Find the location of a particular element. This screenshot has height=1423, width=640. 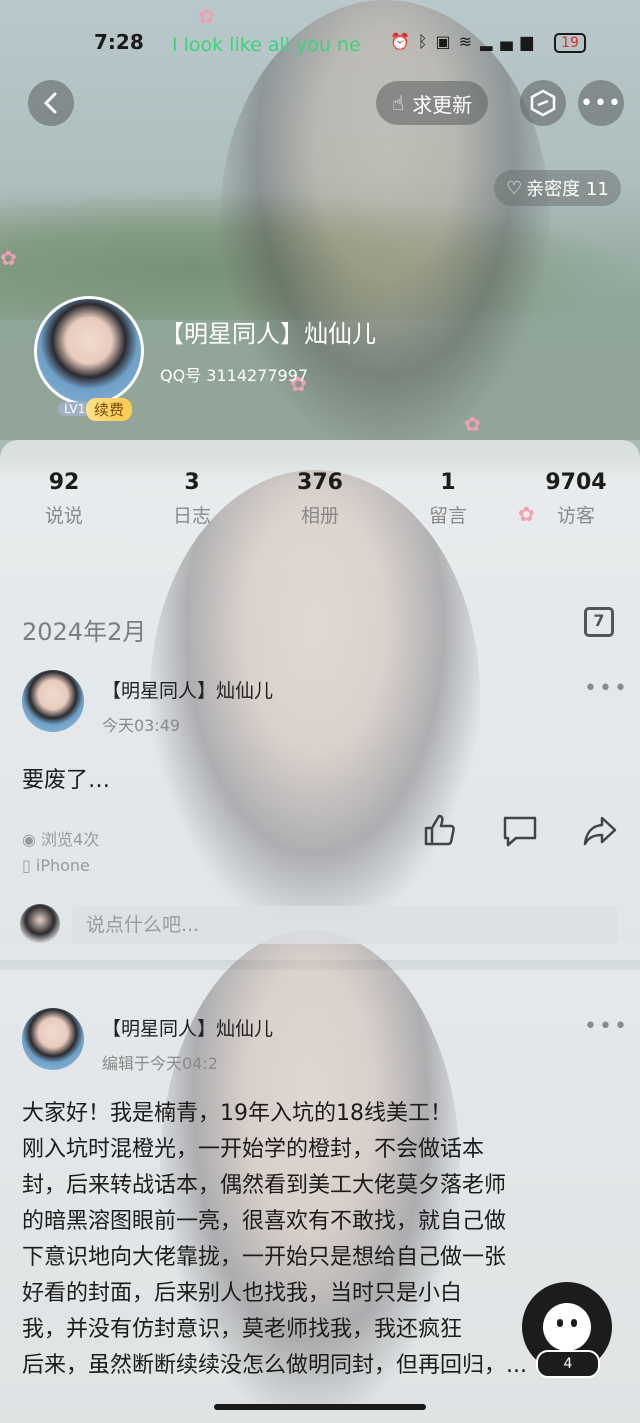

battery-icon: 19 is located at coordinates (570, 43).